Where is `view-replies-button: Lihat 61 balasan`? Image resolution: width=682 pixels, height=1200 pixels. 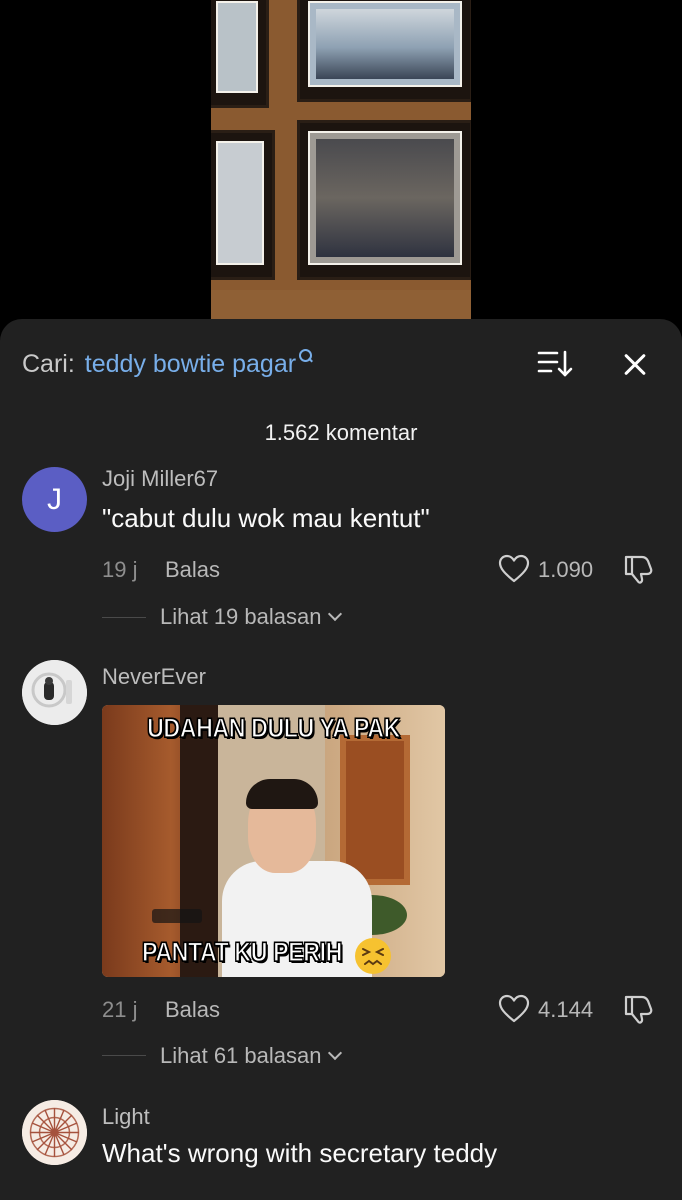
view-replies-button: Lihat 61 balasan is located at coordinates (251, 1056).